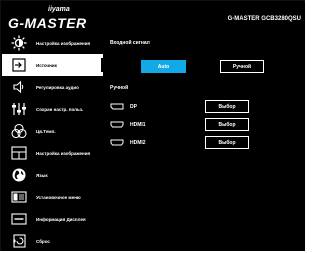 This screenshot has height=253, width=320. Describe the element at coordinates (46, 65) in the screenshot. I see `sidebar-item-label: Источник` at that location.